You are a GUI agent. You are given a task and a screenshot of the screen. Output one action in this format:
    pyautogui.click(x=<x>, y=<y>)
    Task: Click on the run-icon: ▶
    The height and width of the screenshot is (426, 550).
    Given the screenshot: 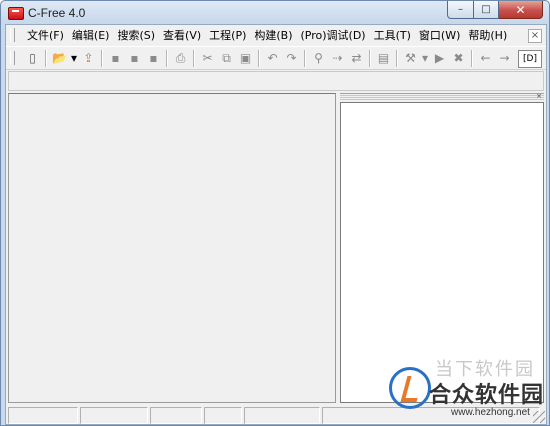 What is the action you would take?
    pyautogui.click(x=439, y=58)
    